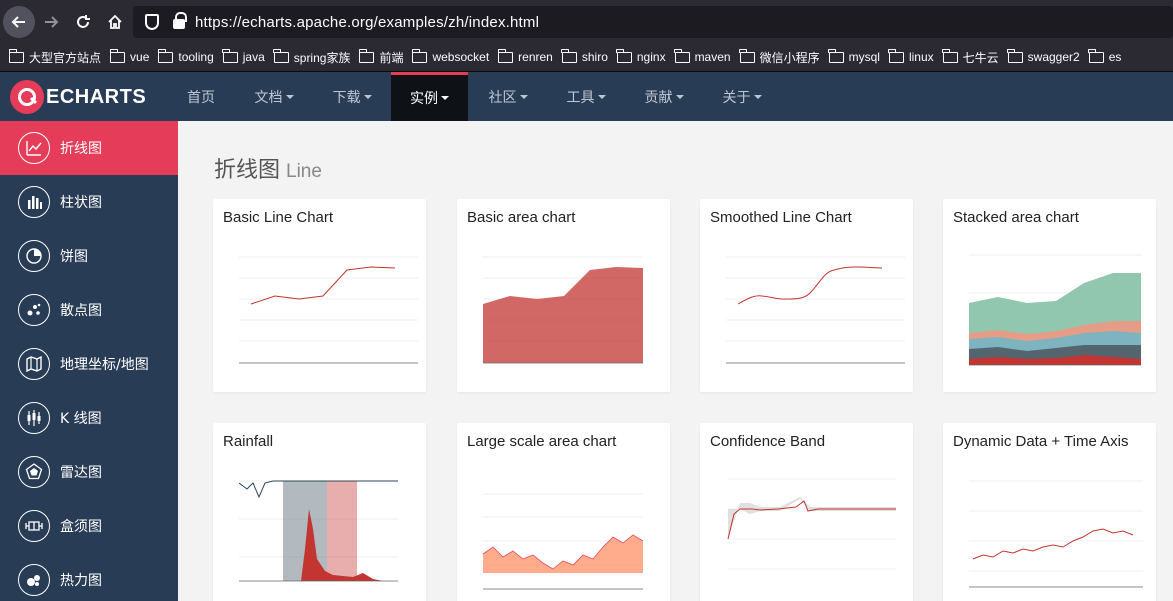 The height and width of the screenshot is (601, 1173). Describe the element at coordinates (78, 97) in the screenshot. I see `echarts-logo: ECHARTS` at that location.